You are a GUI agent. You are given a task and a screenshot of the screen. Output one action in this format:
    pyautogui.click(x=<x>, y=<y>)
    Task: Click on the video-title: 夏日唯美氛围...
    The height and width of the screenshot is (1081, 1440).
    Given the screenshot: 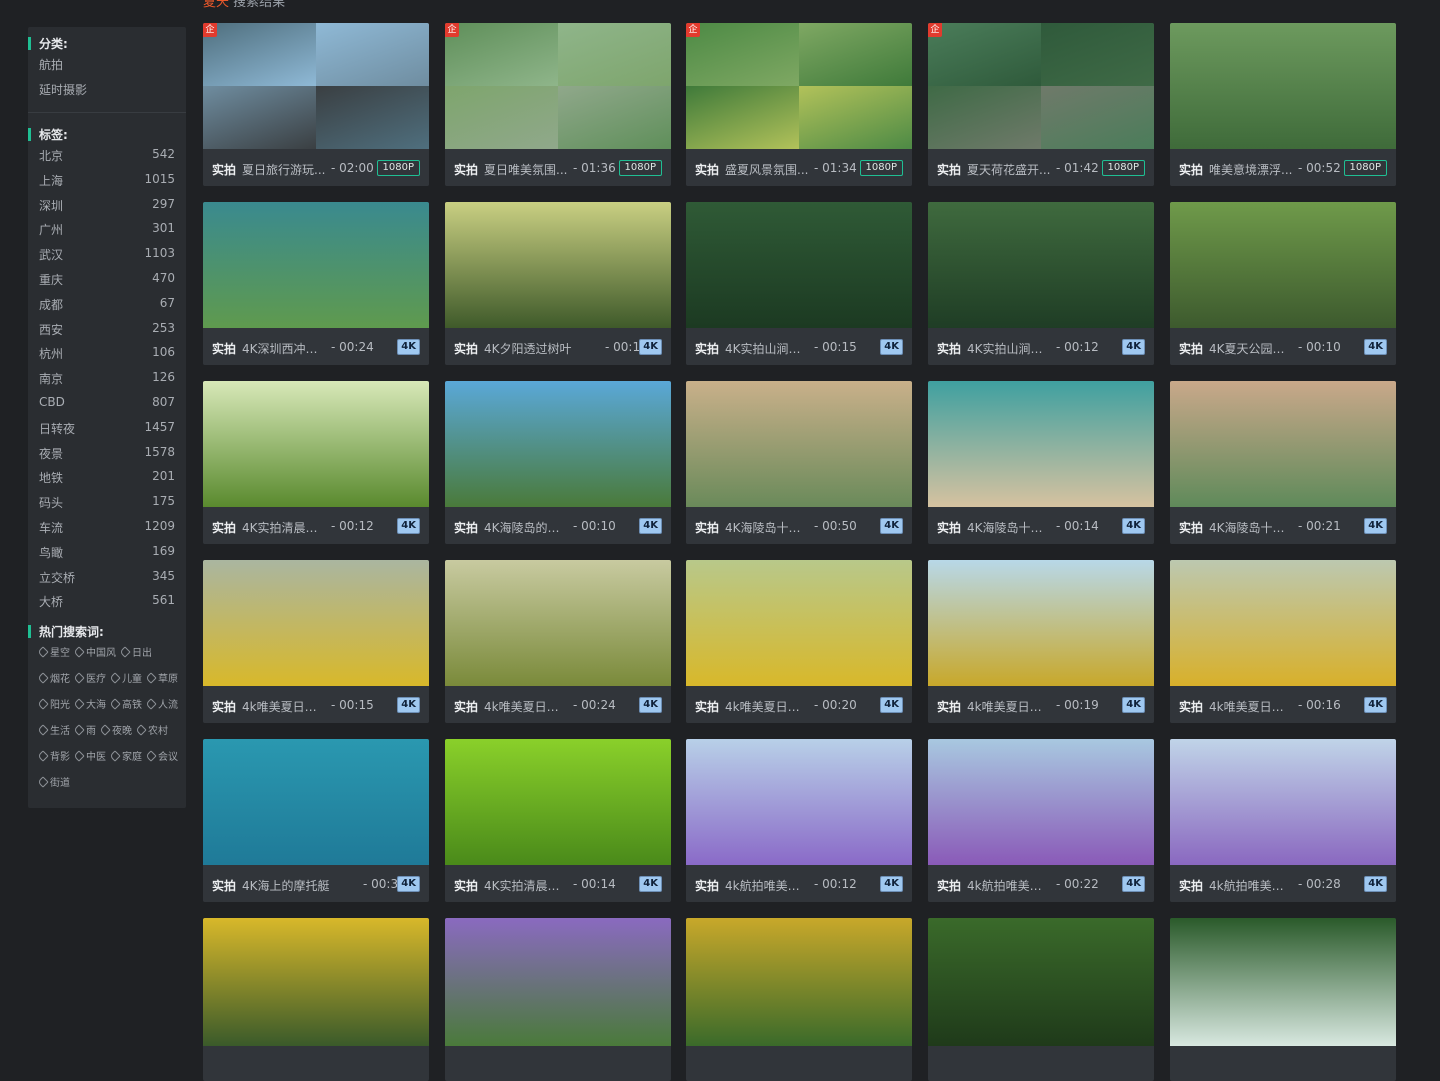 What is the action you would take?
    pyautogui.click(x=527, y=169)
    